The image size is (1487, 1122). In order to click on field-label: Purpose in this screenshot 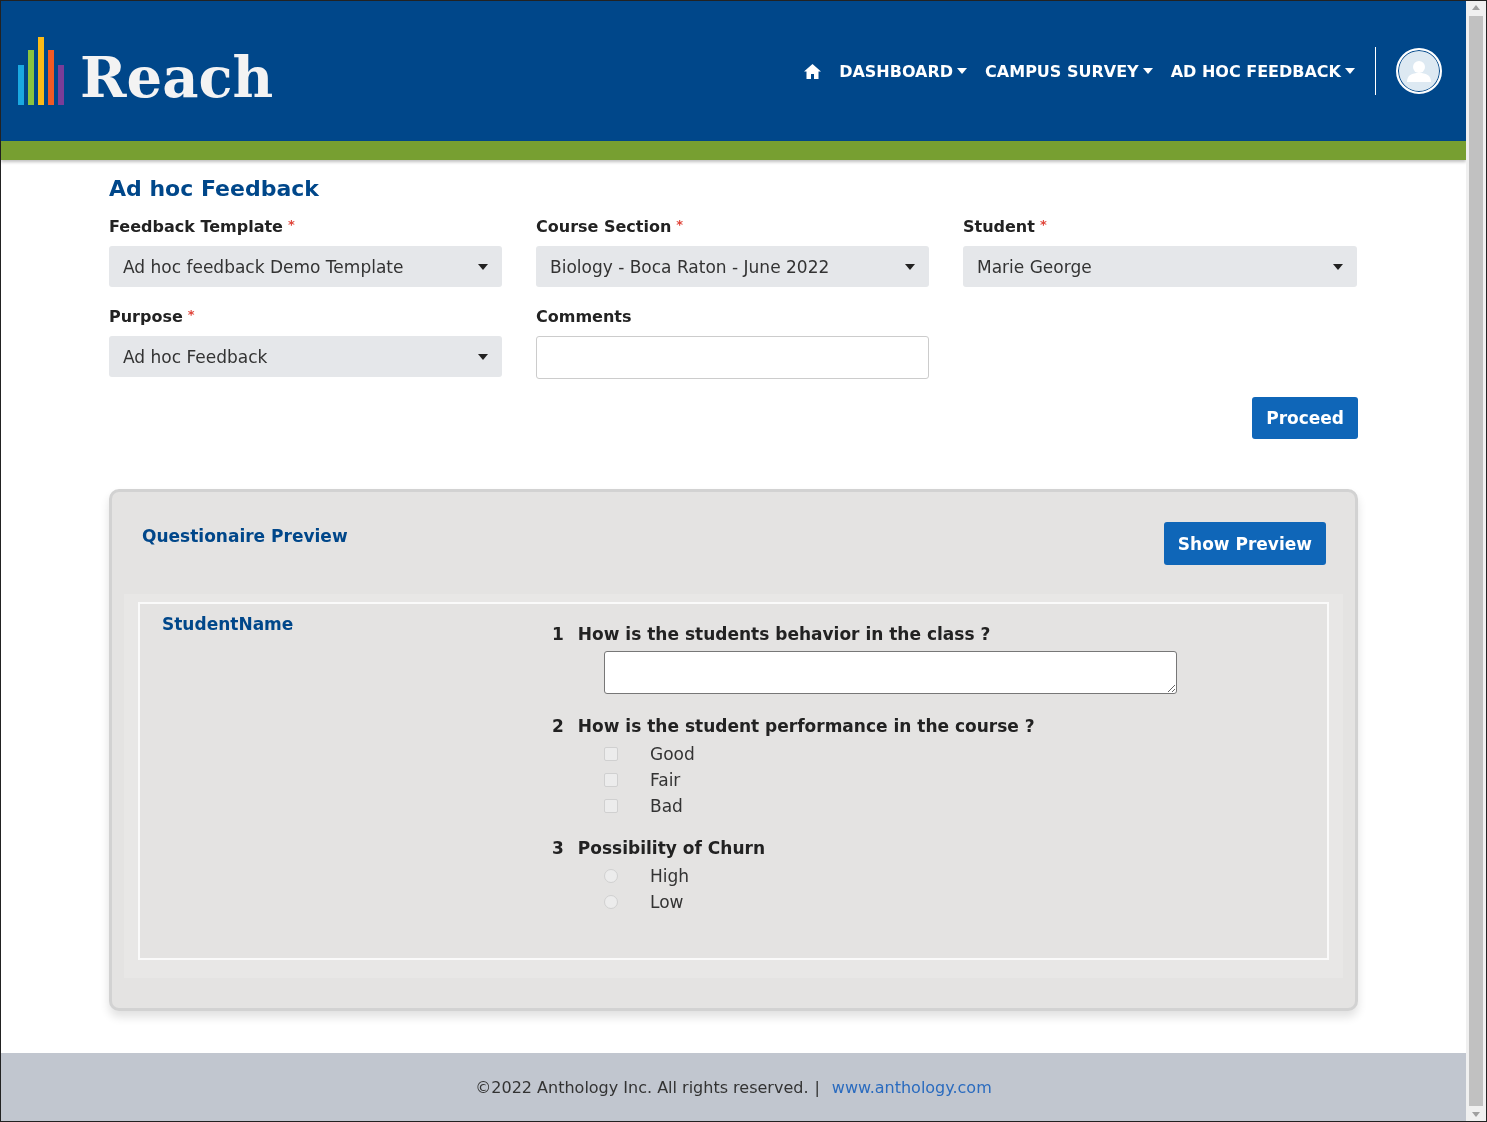, I will do `click(146, 316)`.